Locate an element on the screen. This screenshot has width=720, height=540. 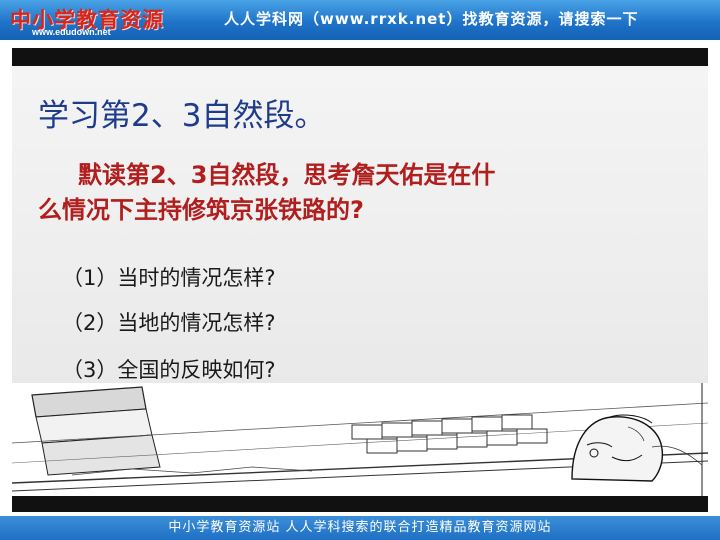
site-logo-url: www.edudown.net is located at coordinates (71, 32).